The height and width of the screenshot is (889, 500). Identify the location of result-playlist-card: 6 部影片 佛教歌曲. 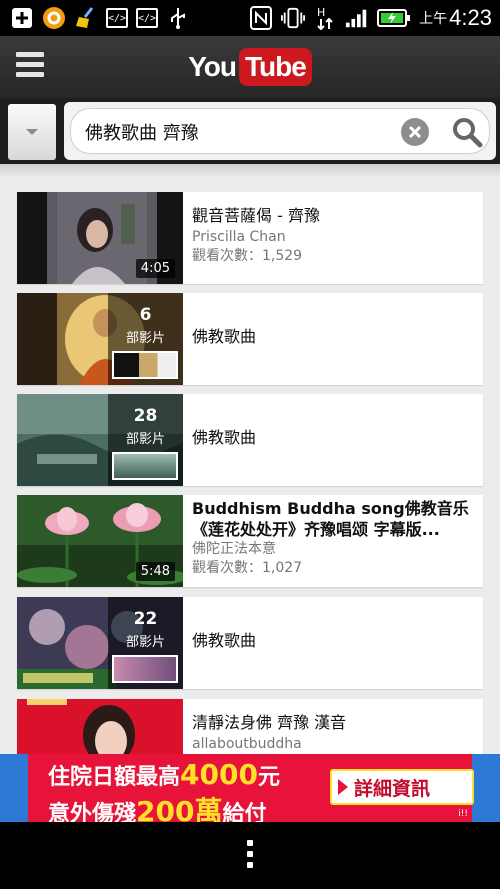
(250, 339).